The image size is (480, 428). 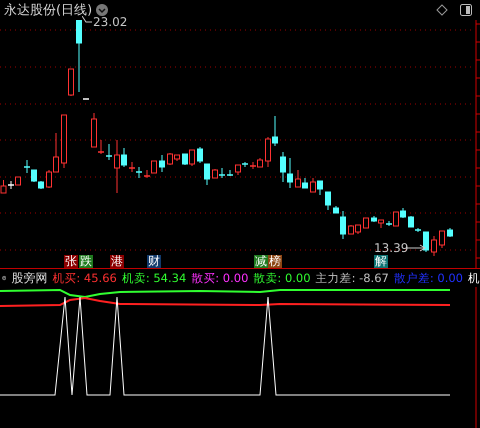 I want to click on leader-line, so click(x=87, y=19).